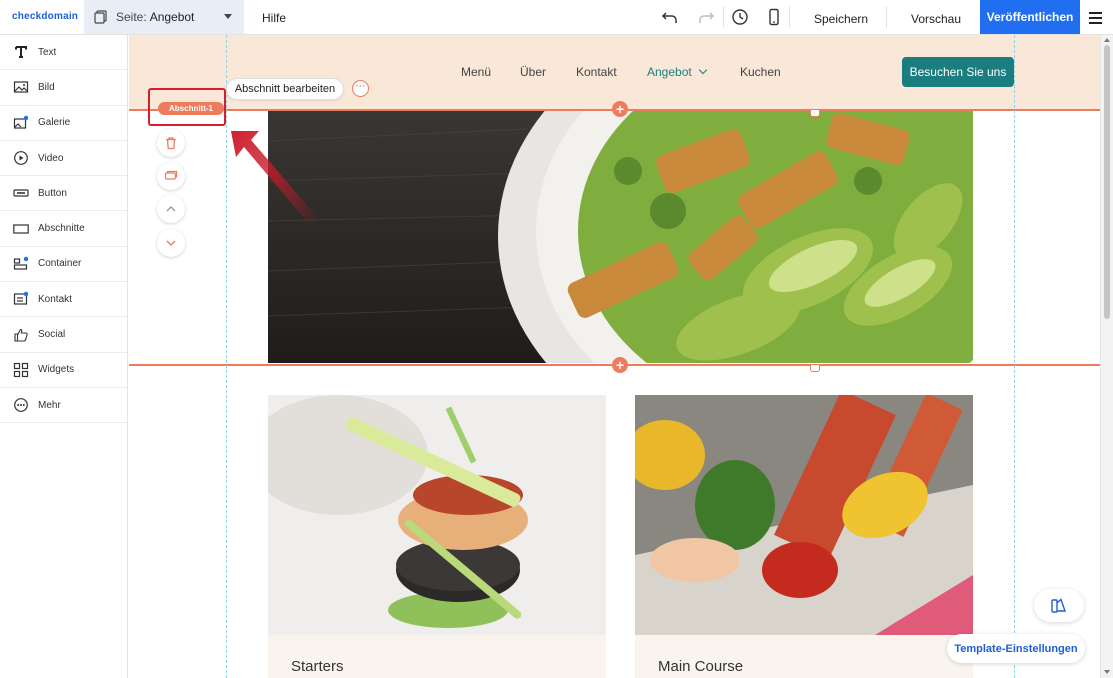  Describe the element at coordinates (274, 177) in the screenshot. I see `annotation-arrow-icon` at that location.